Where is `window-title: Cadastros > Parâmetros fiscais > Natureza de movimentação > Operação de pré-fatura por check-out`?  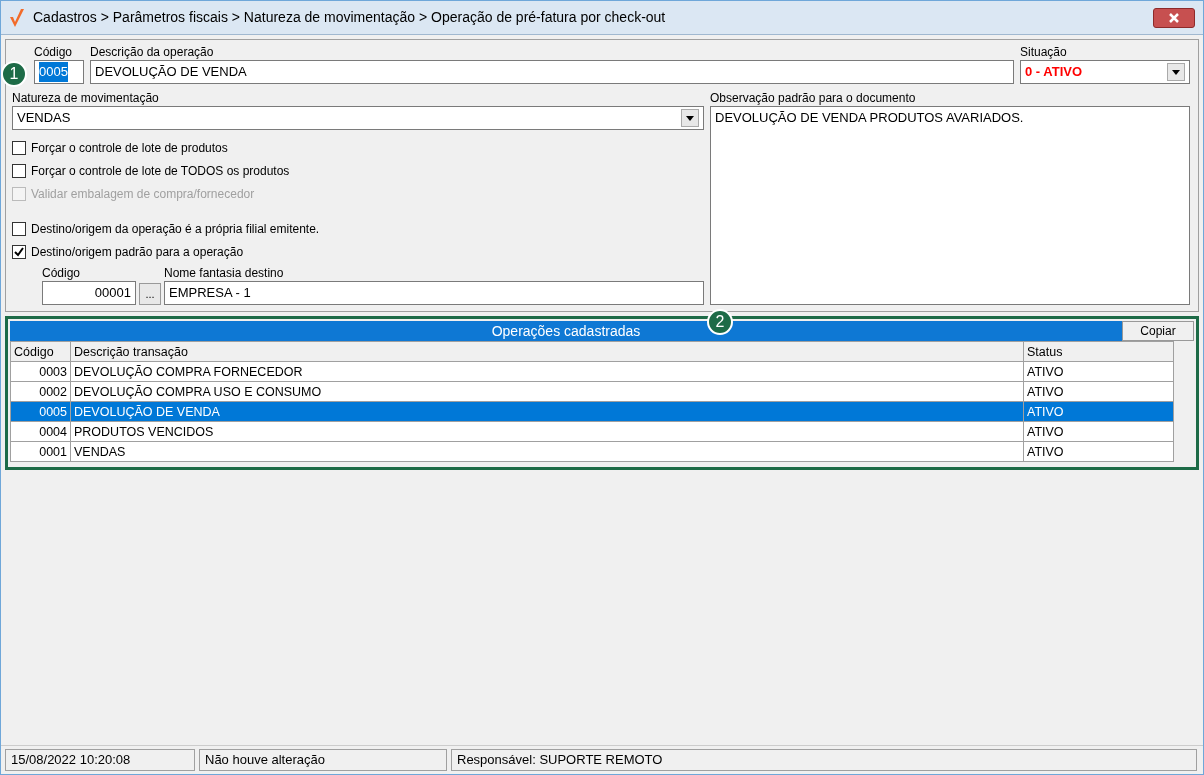
window-title: Cadastros > Parâmetros fiscais > Natureza de movimentação > Operação de pré-fatura por check-out is located at coordinates (349, 17).